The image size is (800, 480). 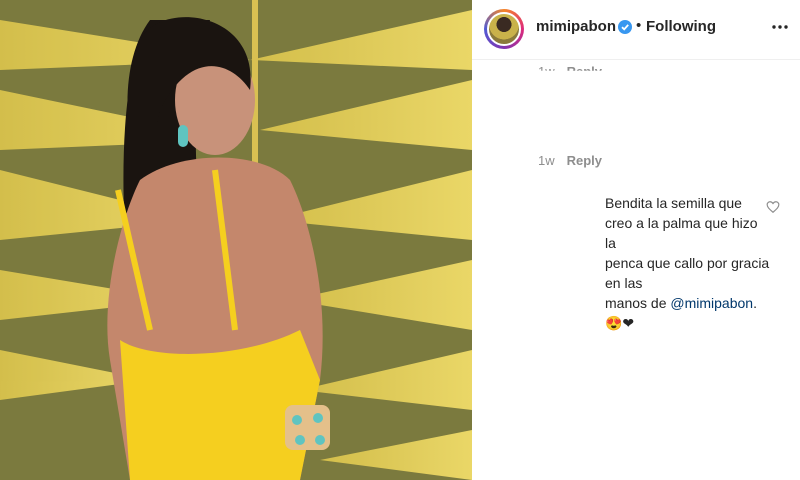 I want to click on comment-line: manos de, so click(x=638, y=303).